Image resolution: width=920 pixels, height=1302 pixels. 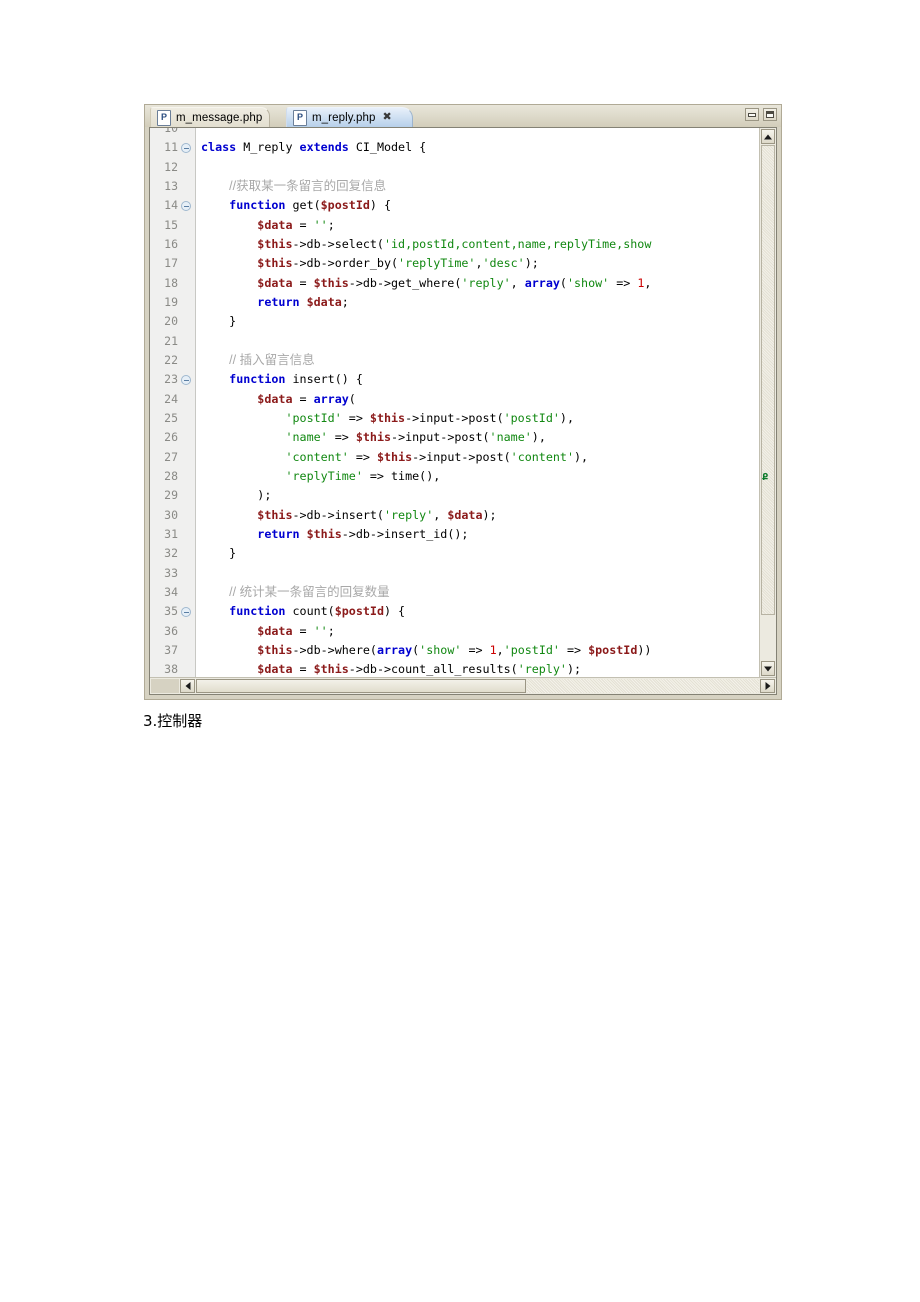 I want to click on line-number: 24, so click(x=171, y=398).